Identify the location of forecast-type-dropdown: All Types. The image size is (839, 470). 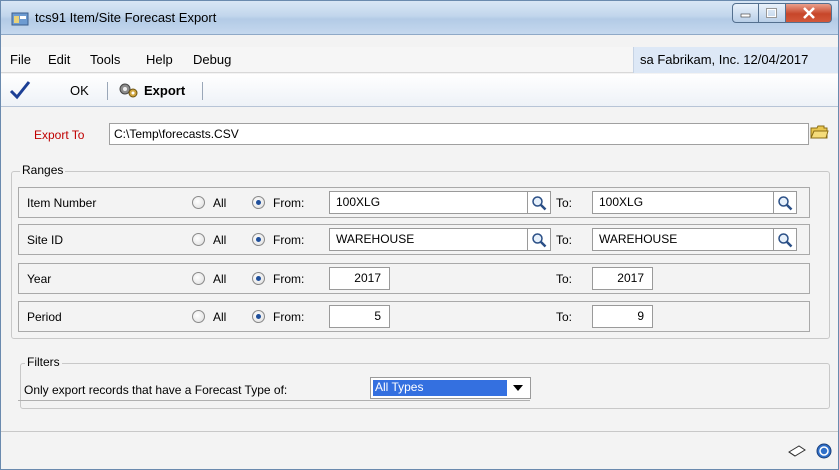
(450, 388).